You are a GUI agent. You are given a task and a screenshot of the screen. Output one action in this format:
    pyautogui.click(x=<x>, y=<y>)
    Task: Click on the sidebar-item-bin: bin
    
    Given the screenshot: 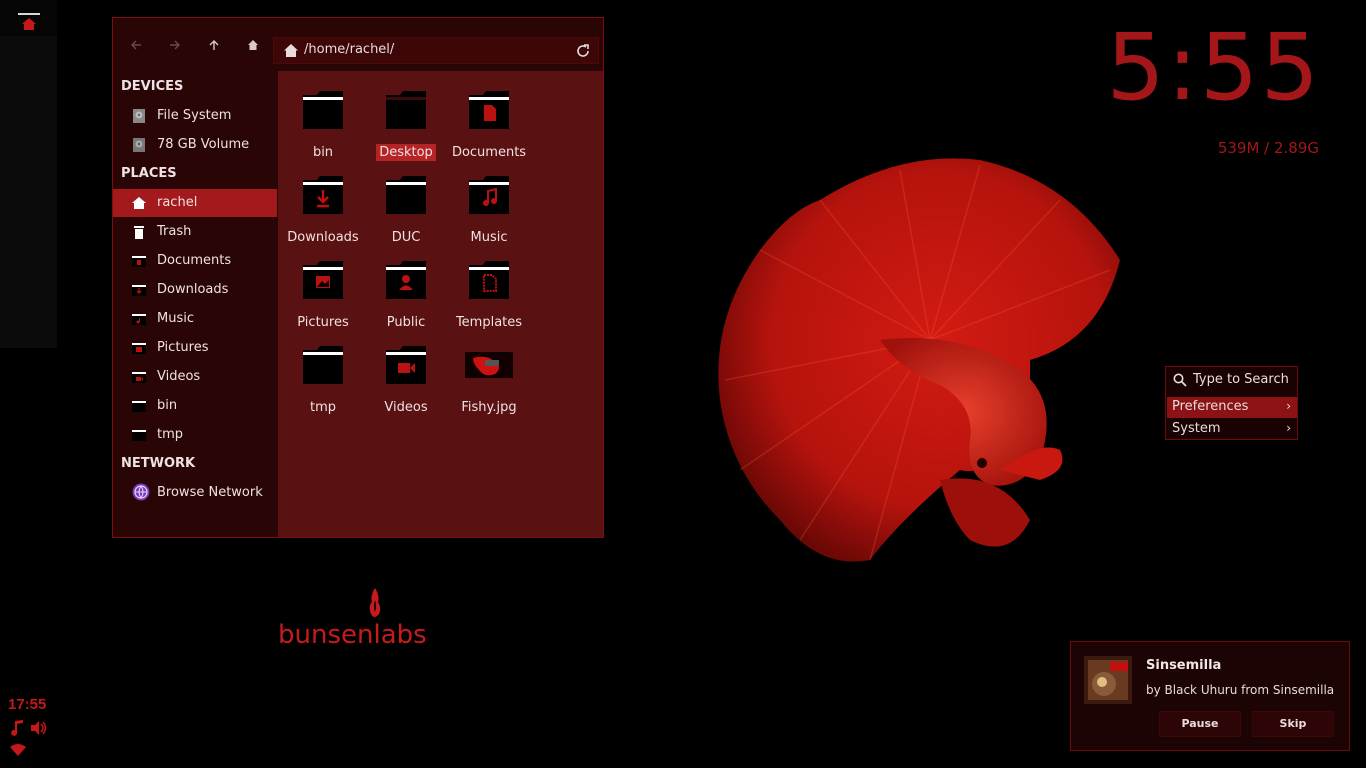 What is the action you would take?
    pyautogui.click(x=195, y=406)
    